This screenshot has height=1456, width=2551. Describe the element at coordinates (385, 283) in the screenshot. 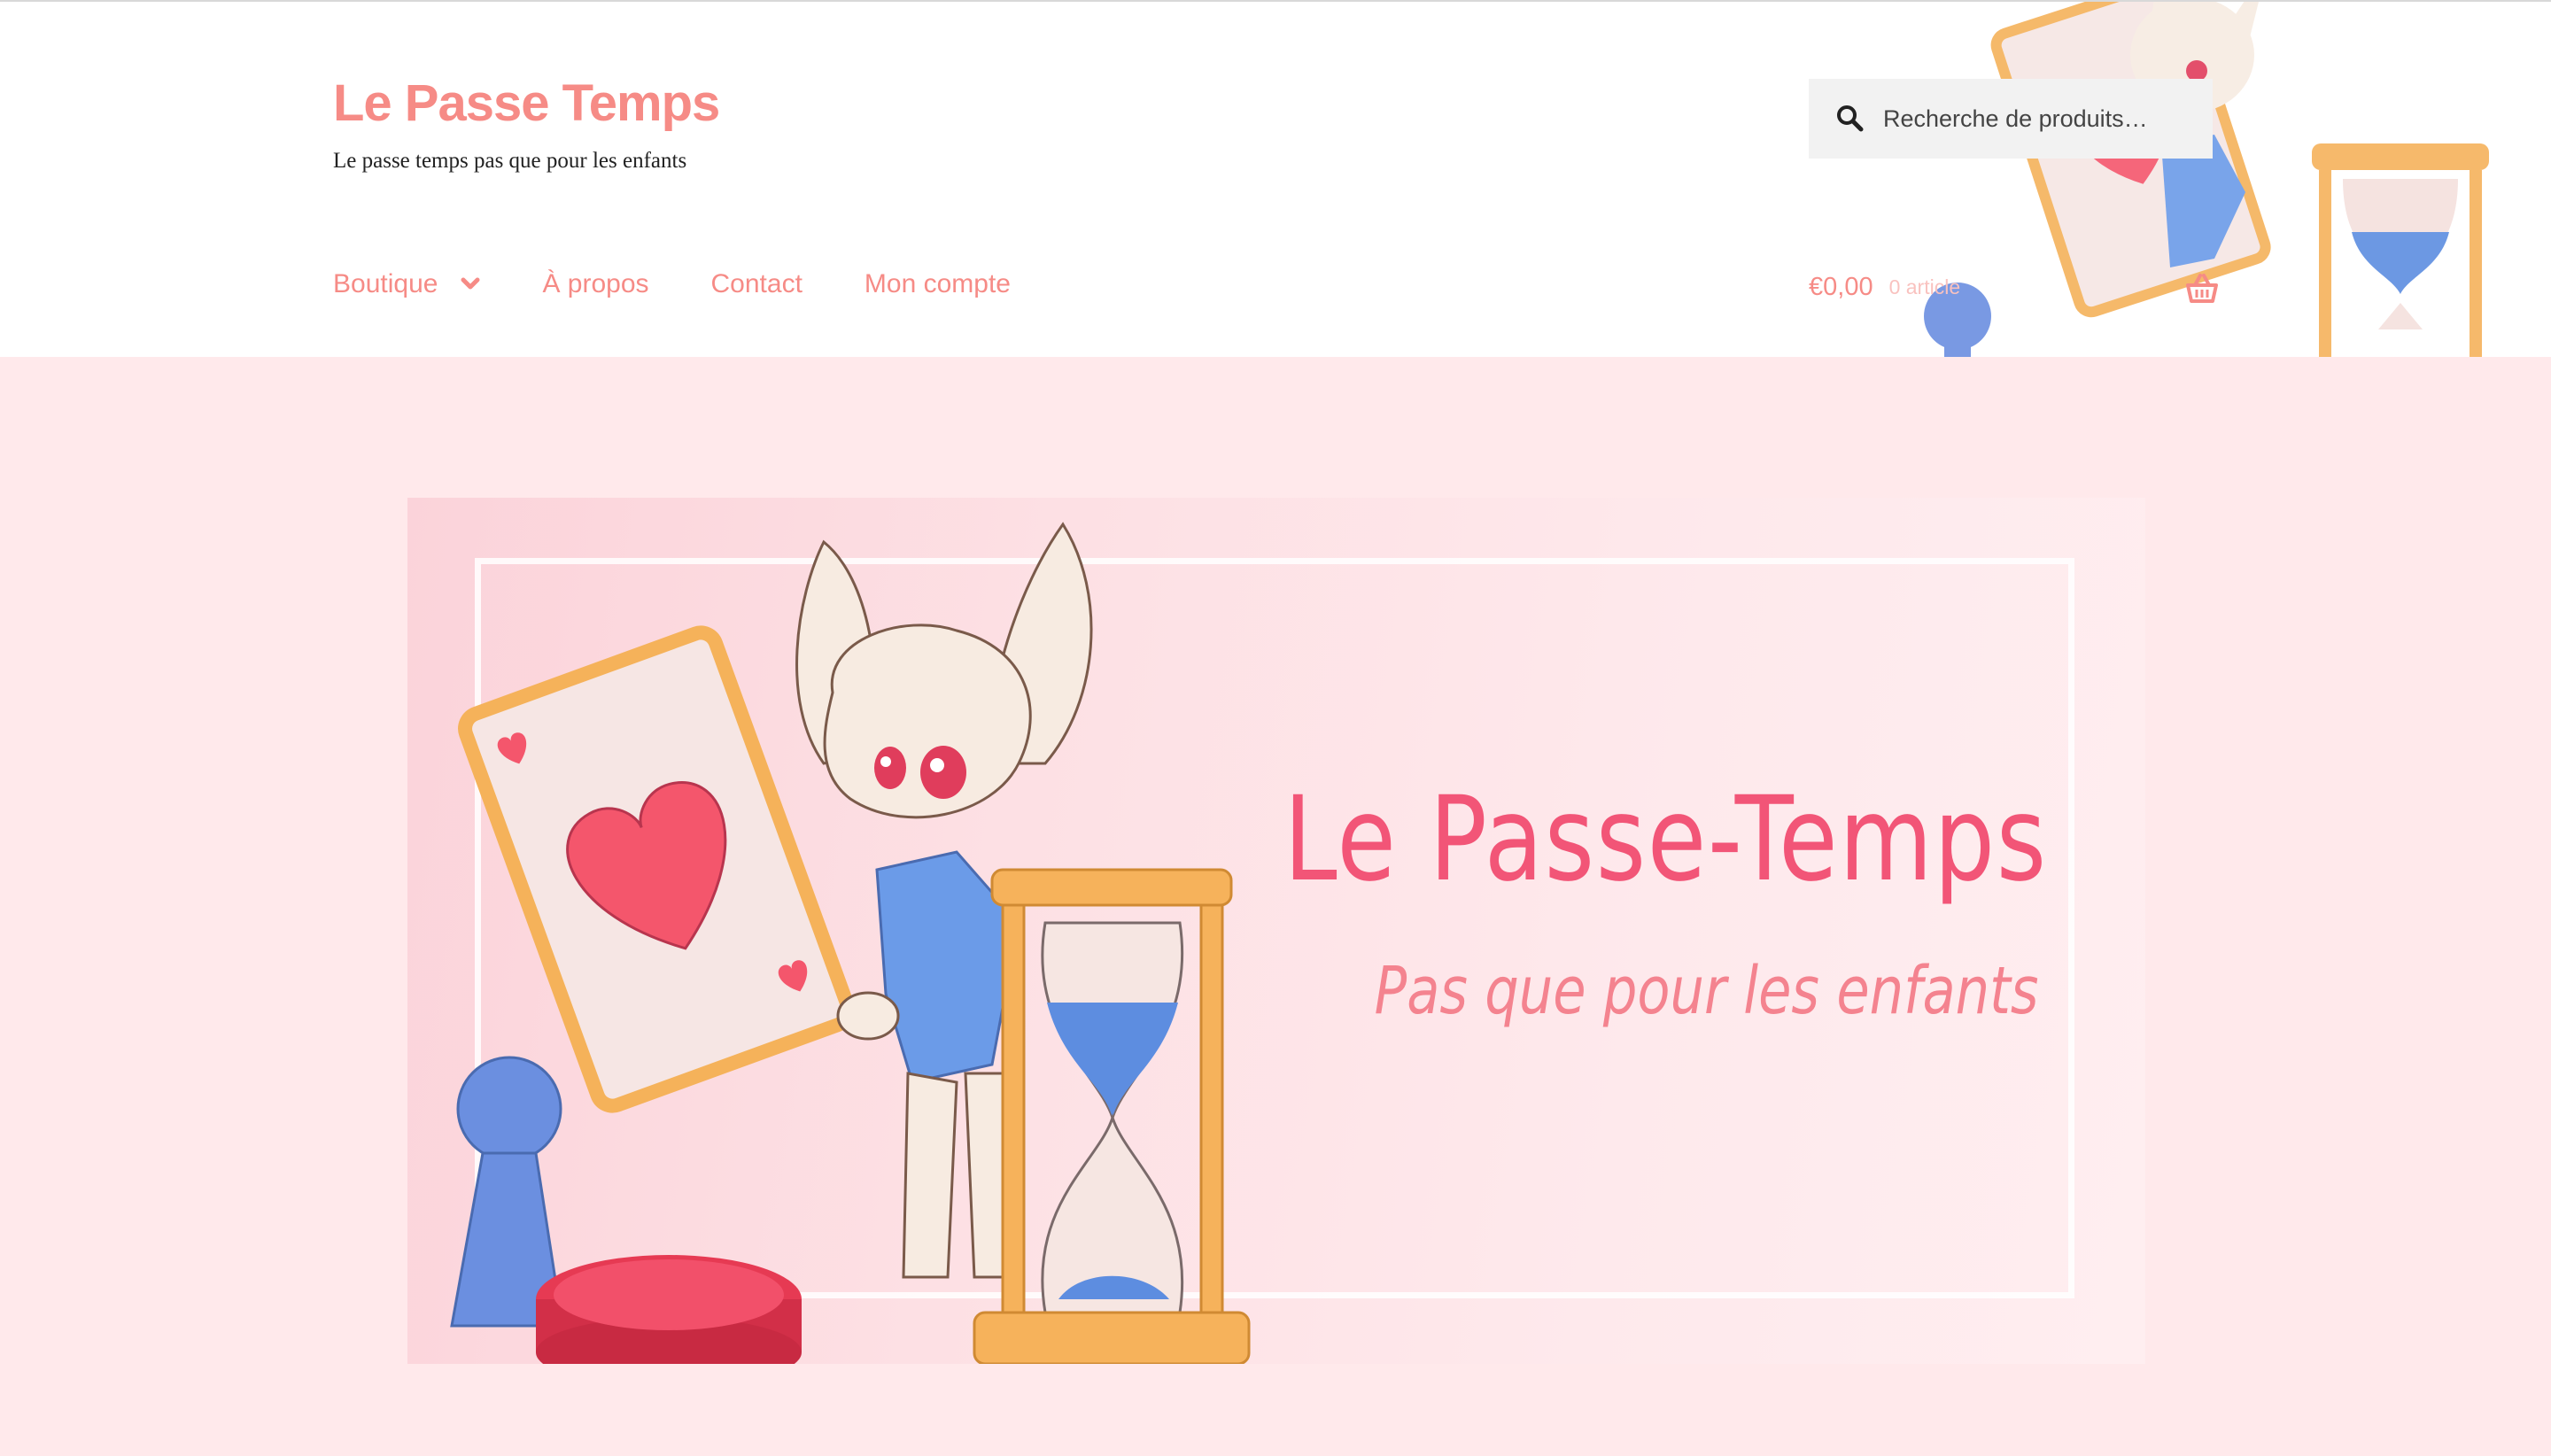

I see `nav-item-label: Boutique` at that location.